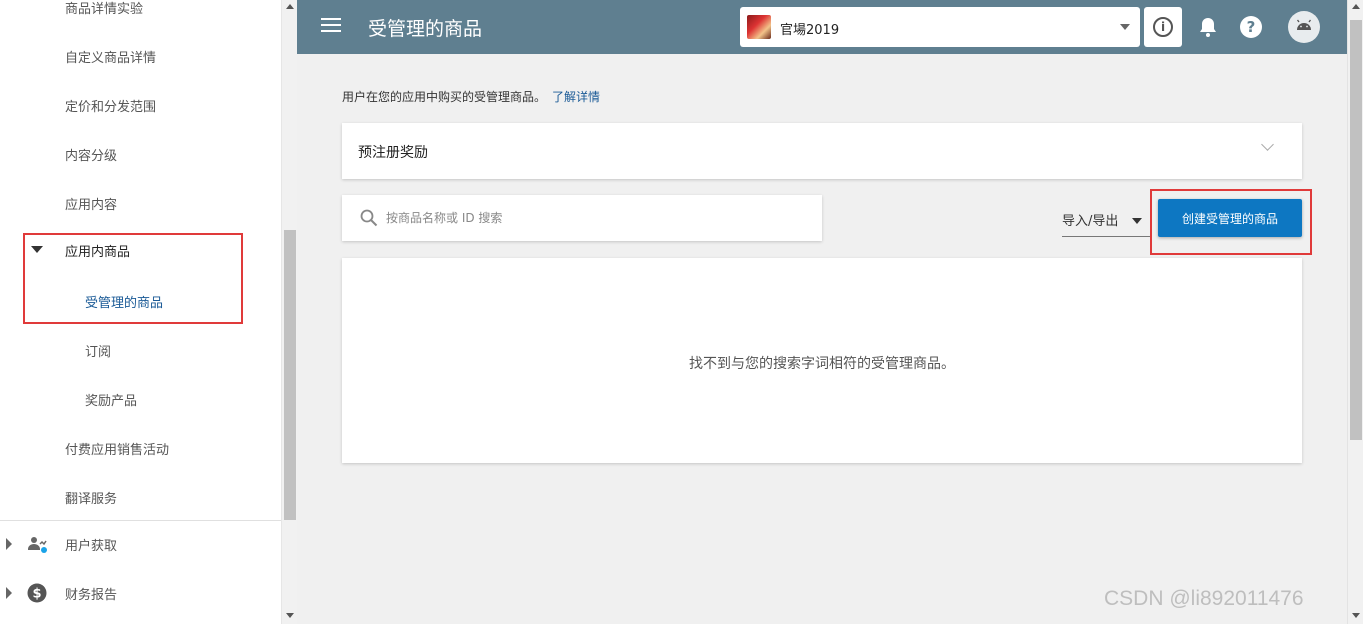  I want to click on sidebar-item-subscriptions: 订阅, so click(140, 350).